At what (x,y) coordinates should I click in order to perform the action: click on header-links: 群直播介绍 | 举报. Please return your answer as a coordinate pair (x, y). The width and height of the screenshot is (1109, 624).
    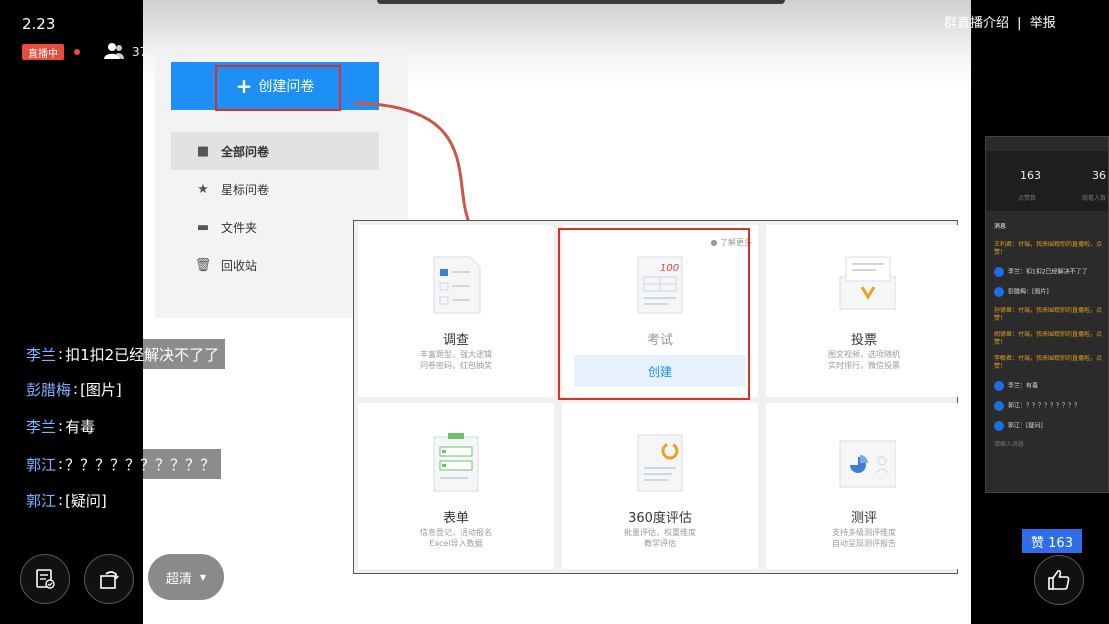
    Looking at the image, I should click on (1000, 21).